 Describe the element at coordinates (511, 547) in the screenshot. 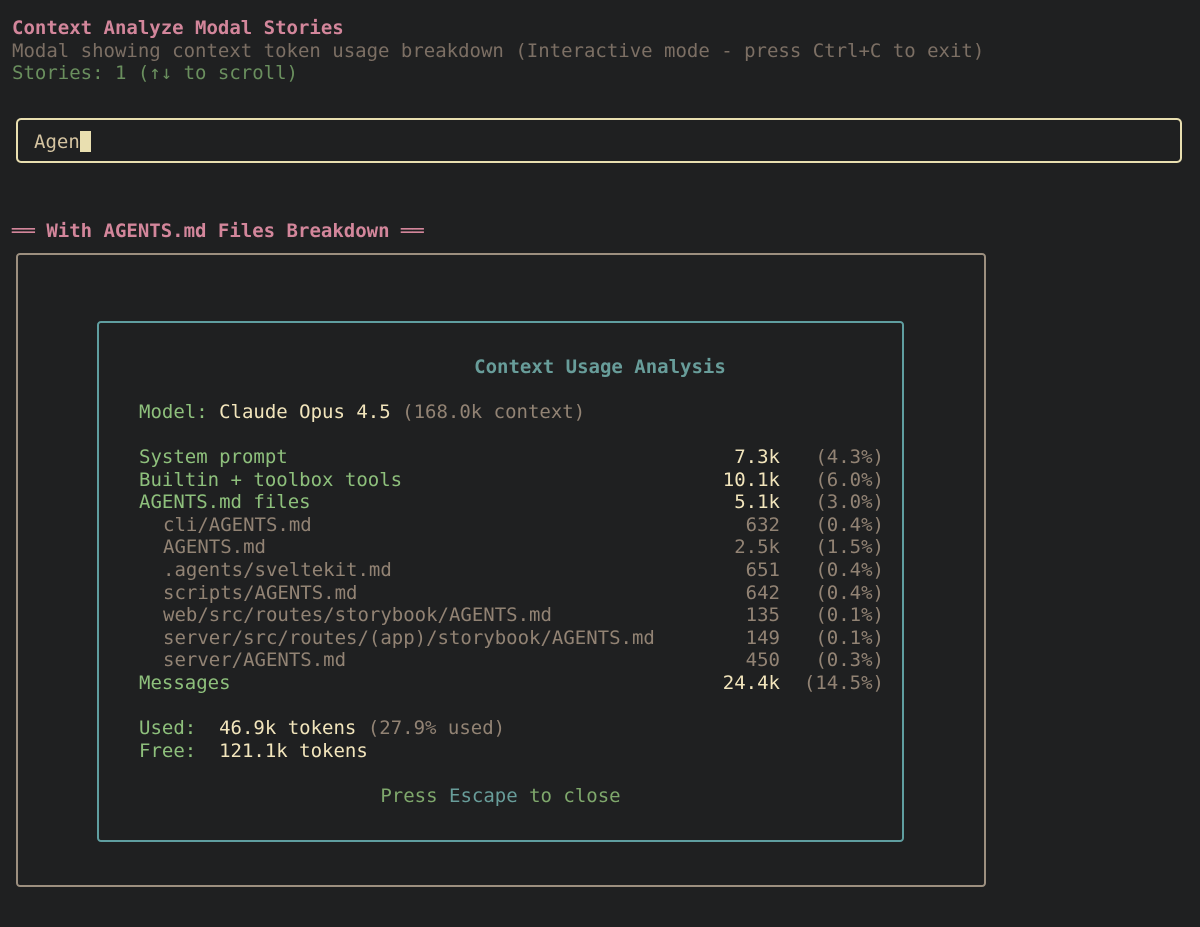

I see `breakdown-subrow: AGENTS.md 2.5k (1.5%)` at that location.